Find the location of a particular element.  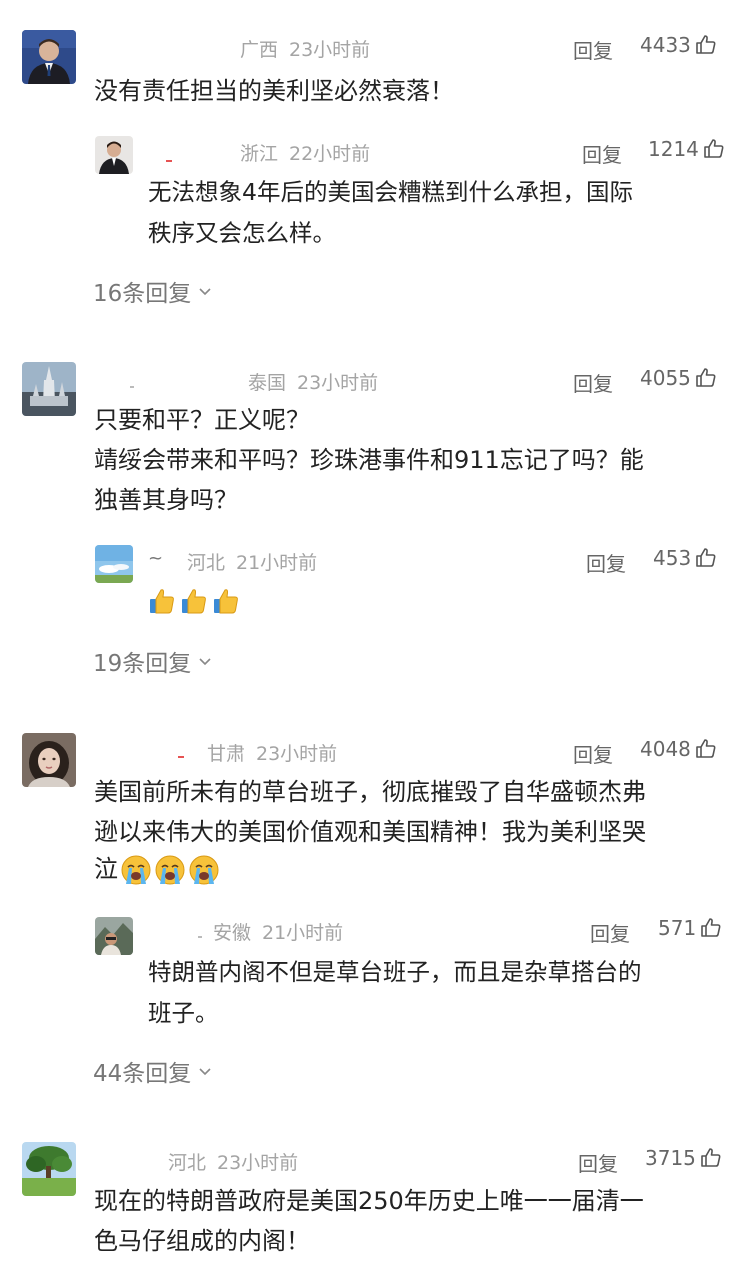

more-replies-button: 16条回复 is located at coordinates (153, 291).